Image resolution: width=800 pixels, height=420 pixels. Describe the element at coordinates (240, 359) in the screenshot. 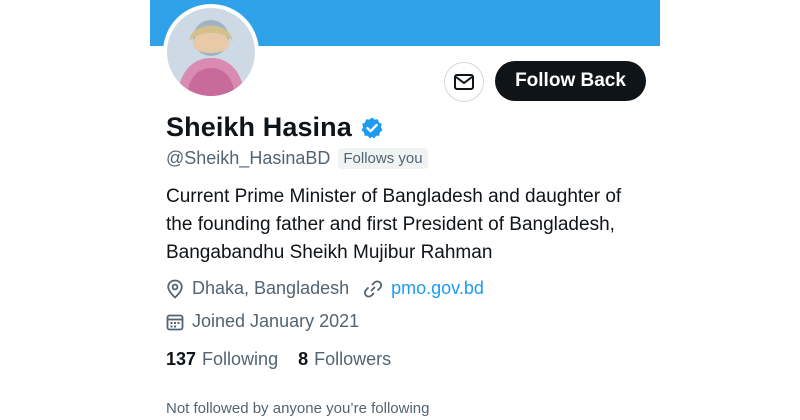

I see `following-label: Following` at that location.